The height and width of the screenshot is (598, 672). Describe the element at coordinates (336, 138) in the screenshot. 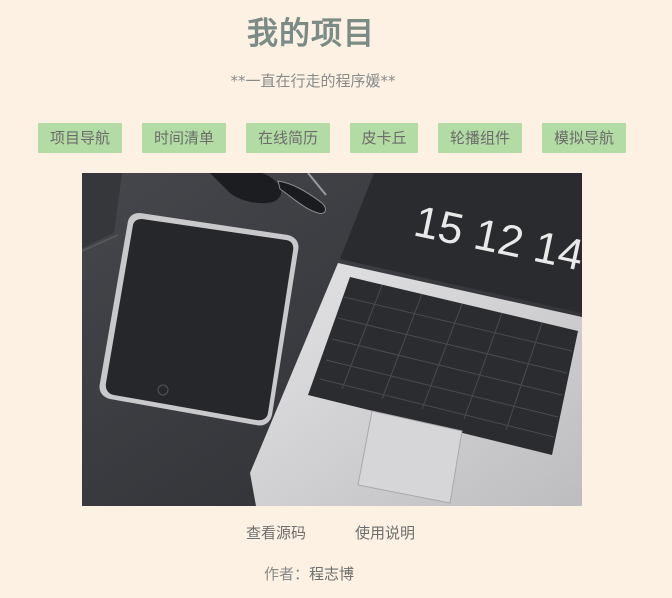

I see `project-nav: 项目导航 时间清单 在线简历 皮卡丘 轮播组件 模拟导航` at that location.